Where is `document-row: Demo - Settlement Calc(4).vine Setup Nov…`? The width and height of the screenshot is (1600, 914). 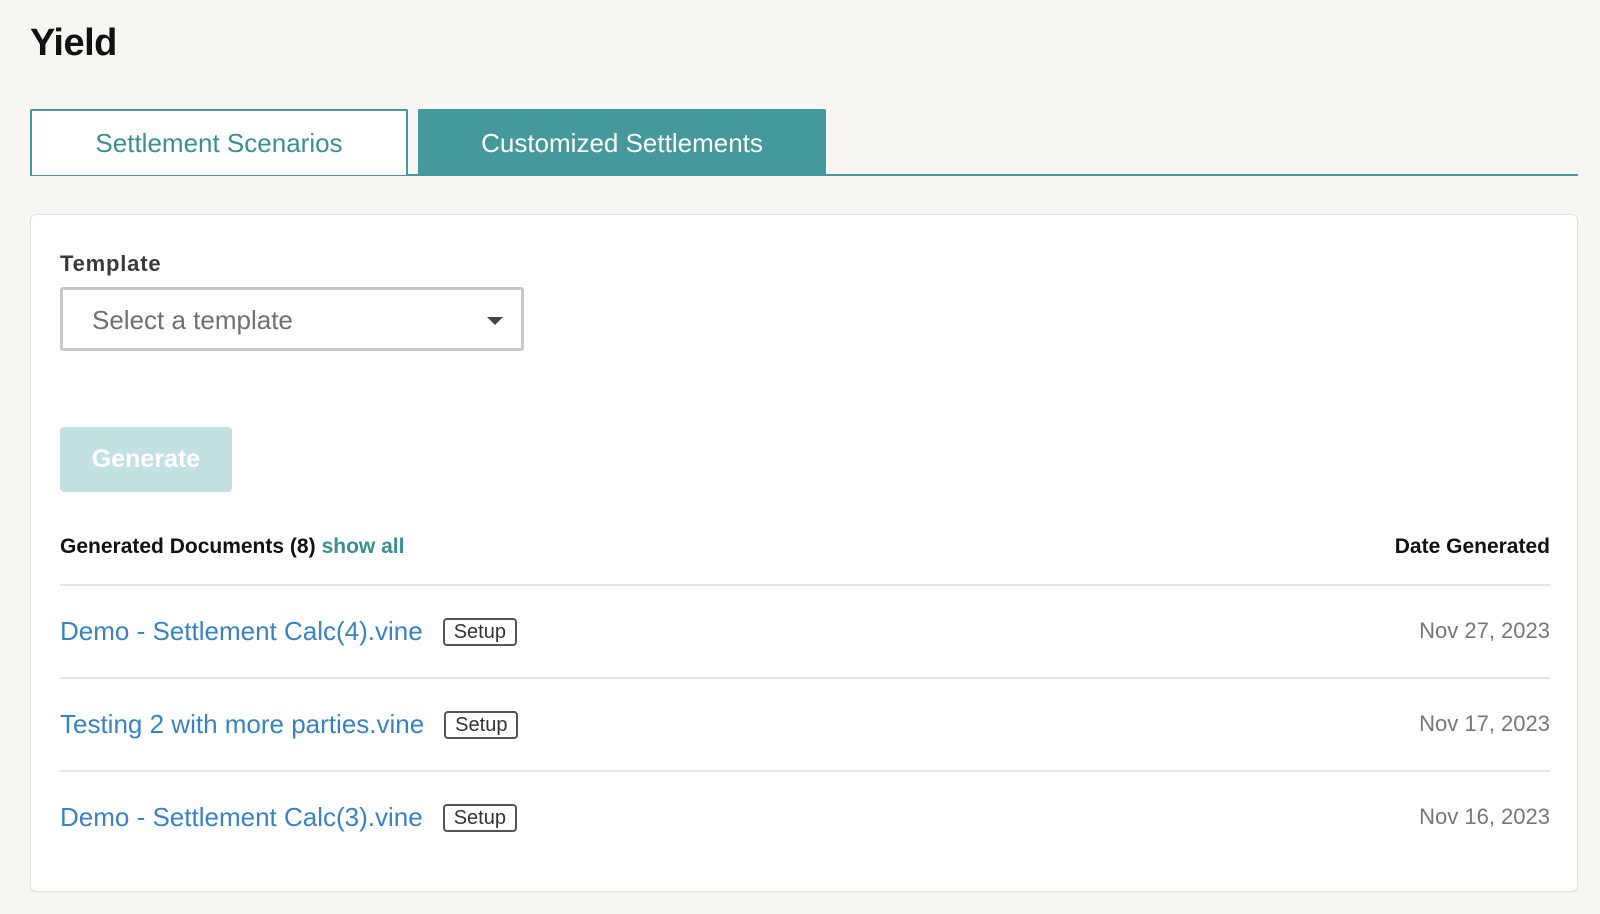
document-row: Demo - Settlement Calc(4).vine Setup Nov… is located at coordinates (805, 630).